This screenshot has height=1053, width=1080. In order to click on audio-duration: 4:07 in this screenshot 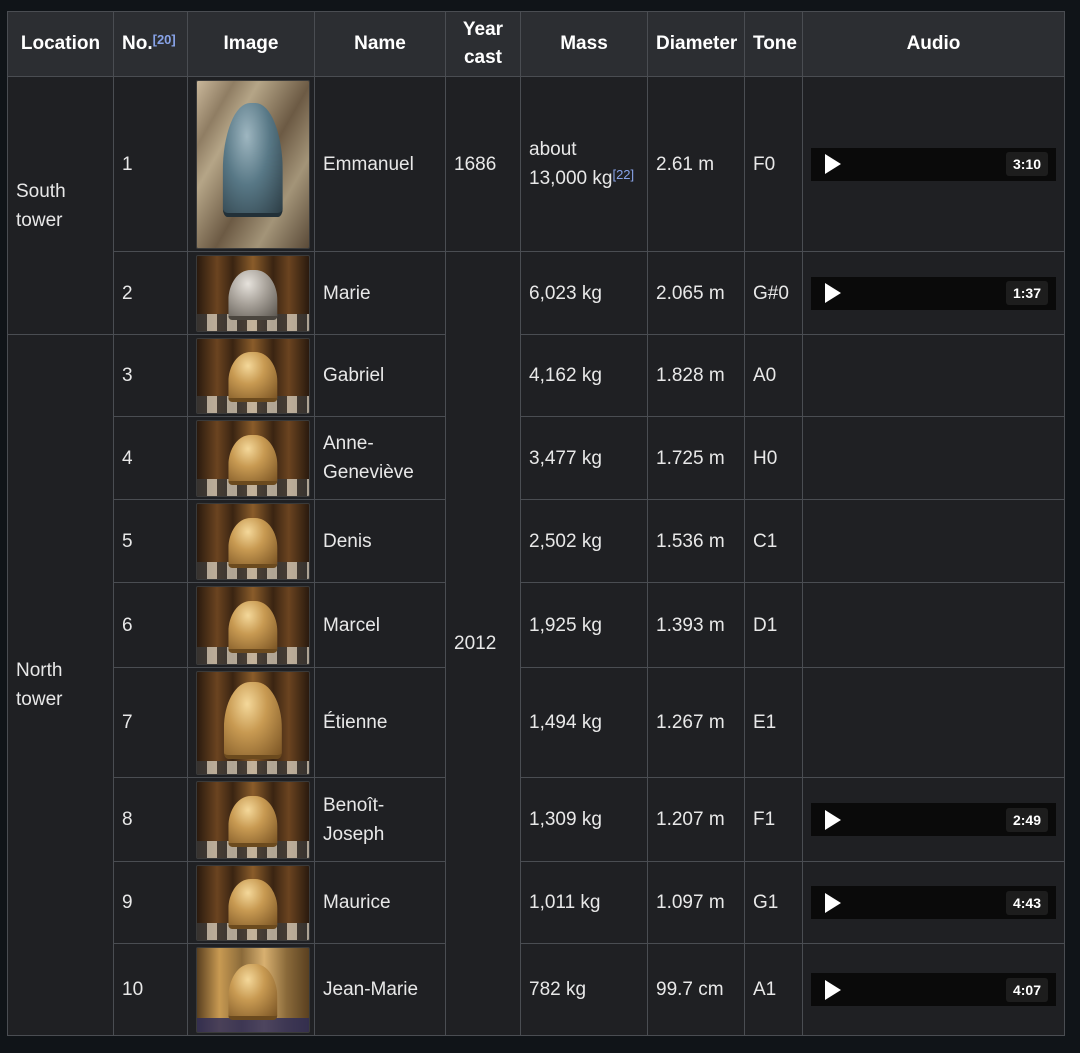, I will do `click(1026, 989)`.